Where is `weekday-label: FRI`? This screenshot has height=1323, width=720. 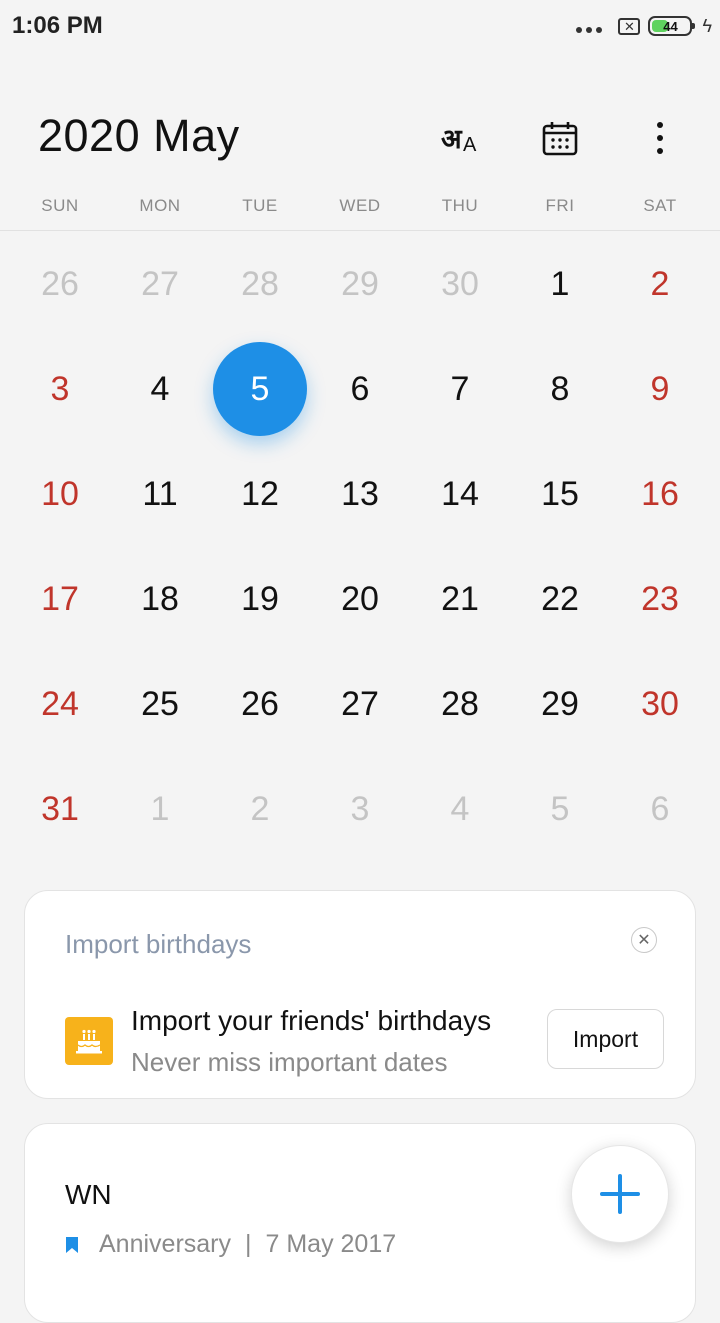 weekday-label: FRI is located at coordinates (560, 205).